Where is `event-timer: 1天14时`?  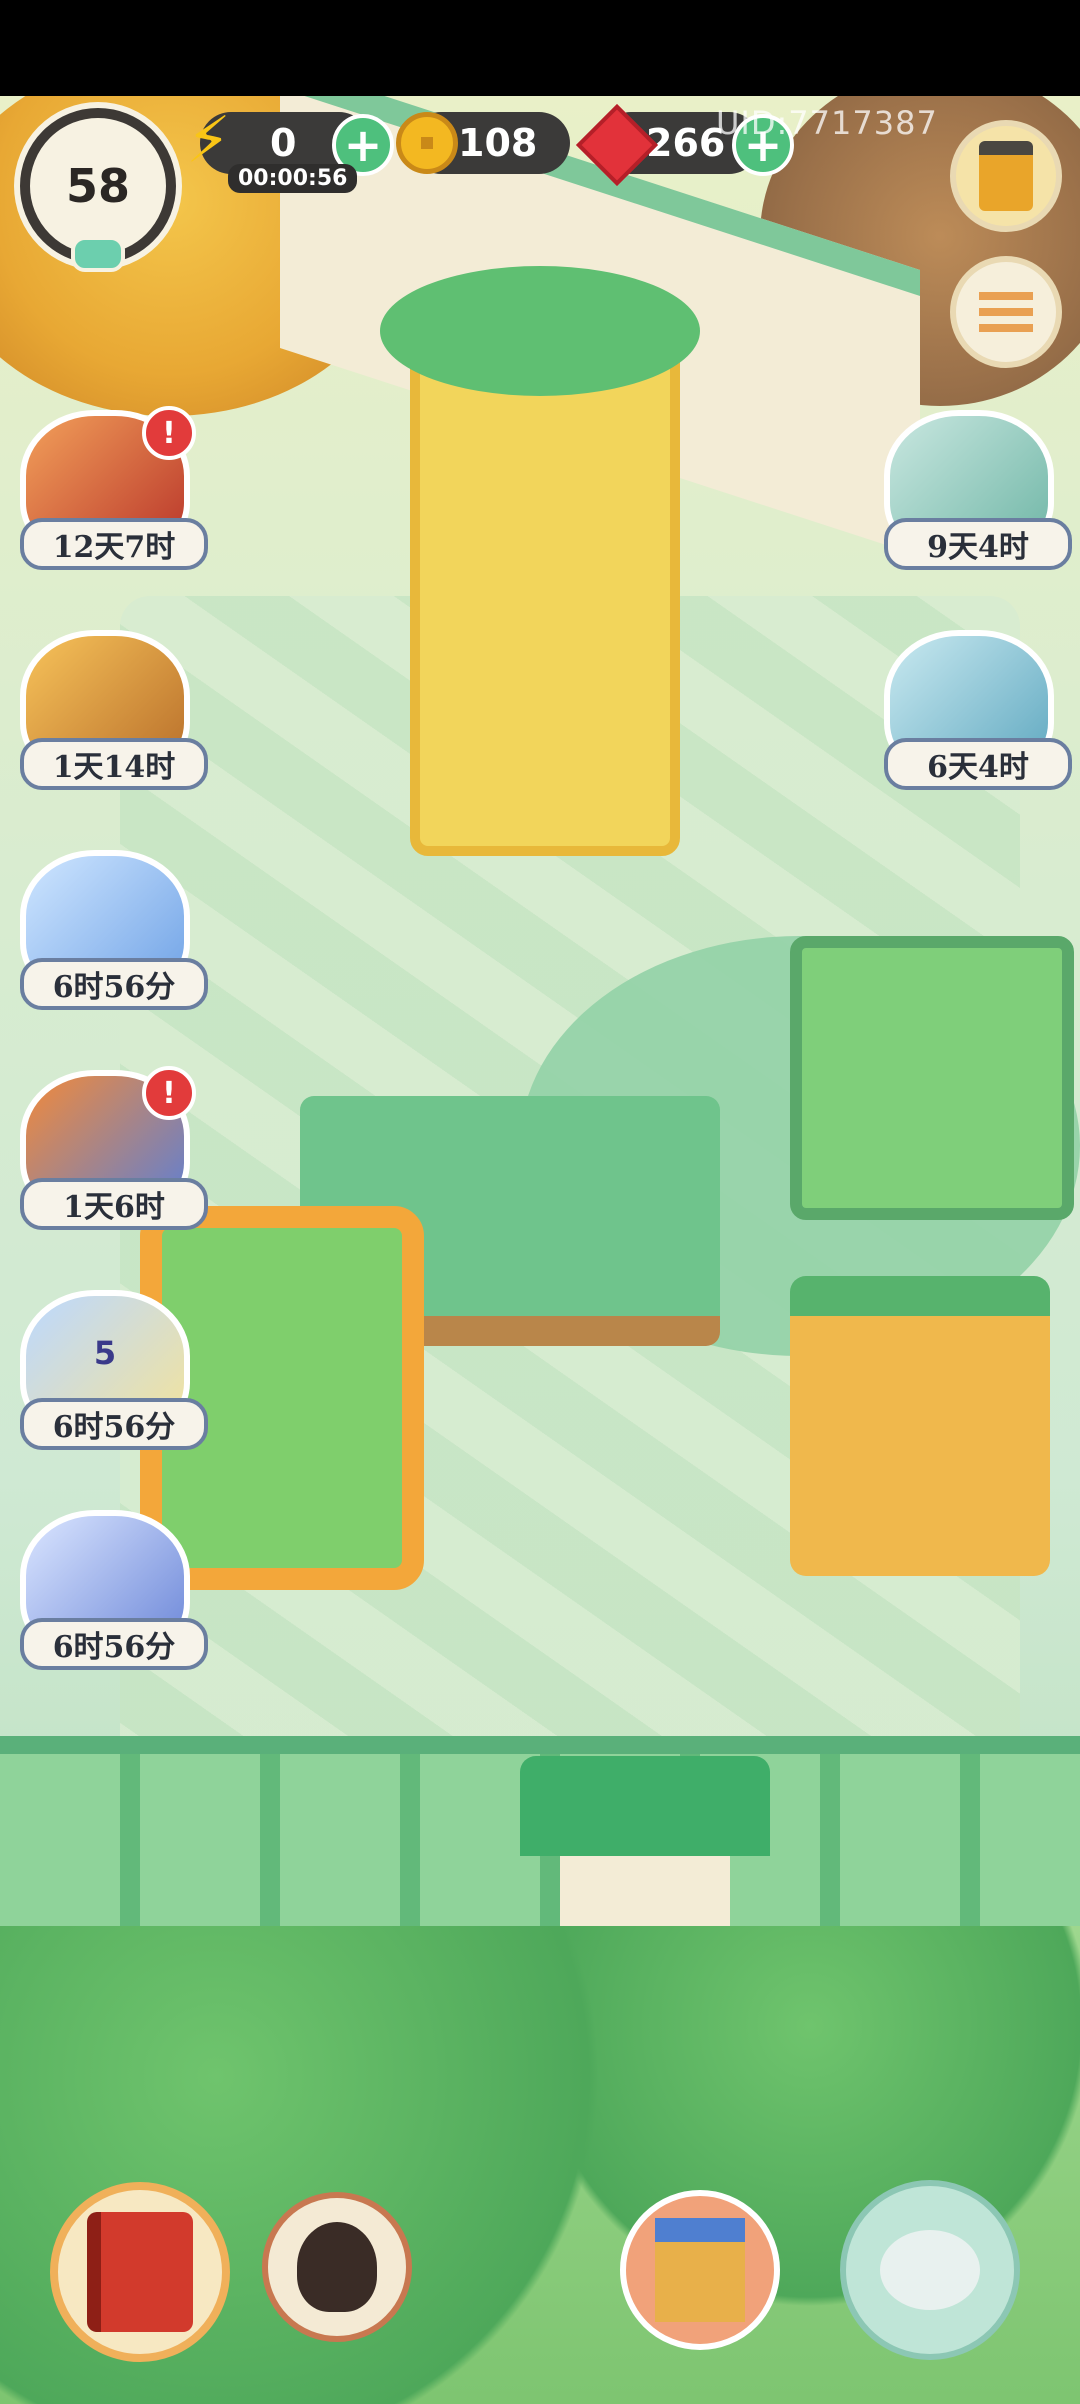
event-timer: 1天14时 is located at coordinates (114, 764).